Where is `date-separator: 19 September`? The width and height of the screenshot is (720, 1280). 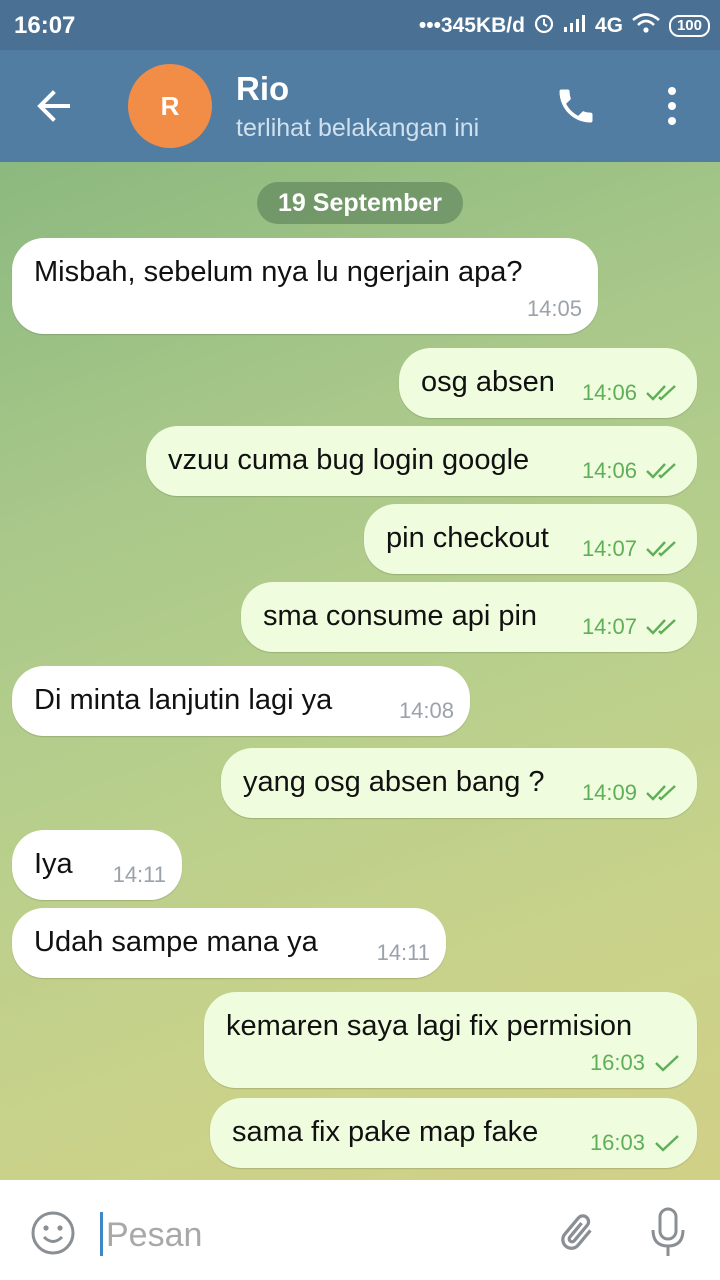 date-separator: 19 September is located at coordinates (360, 203).